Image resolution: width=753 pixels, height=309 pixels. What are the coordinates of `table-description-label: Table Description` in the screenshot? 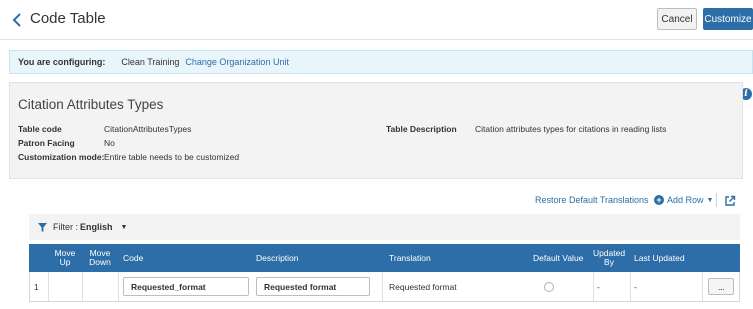 It's located at (421, 129).